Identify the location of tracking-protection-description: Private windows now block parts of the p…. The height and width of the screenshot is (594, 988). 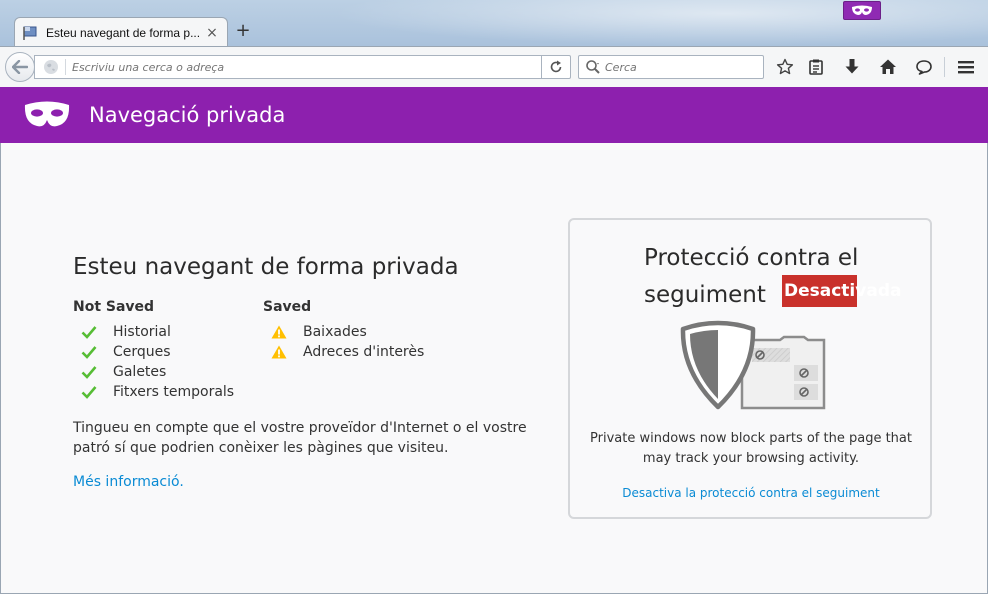
(751, 448).